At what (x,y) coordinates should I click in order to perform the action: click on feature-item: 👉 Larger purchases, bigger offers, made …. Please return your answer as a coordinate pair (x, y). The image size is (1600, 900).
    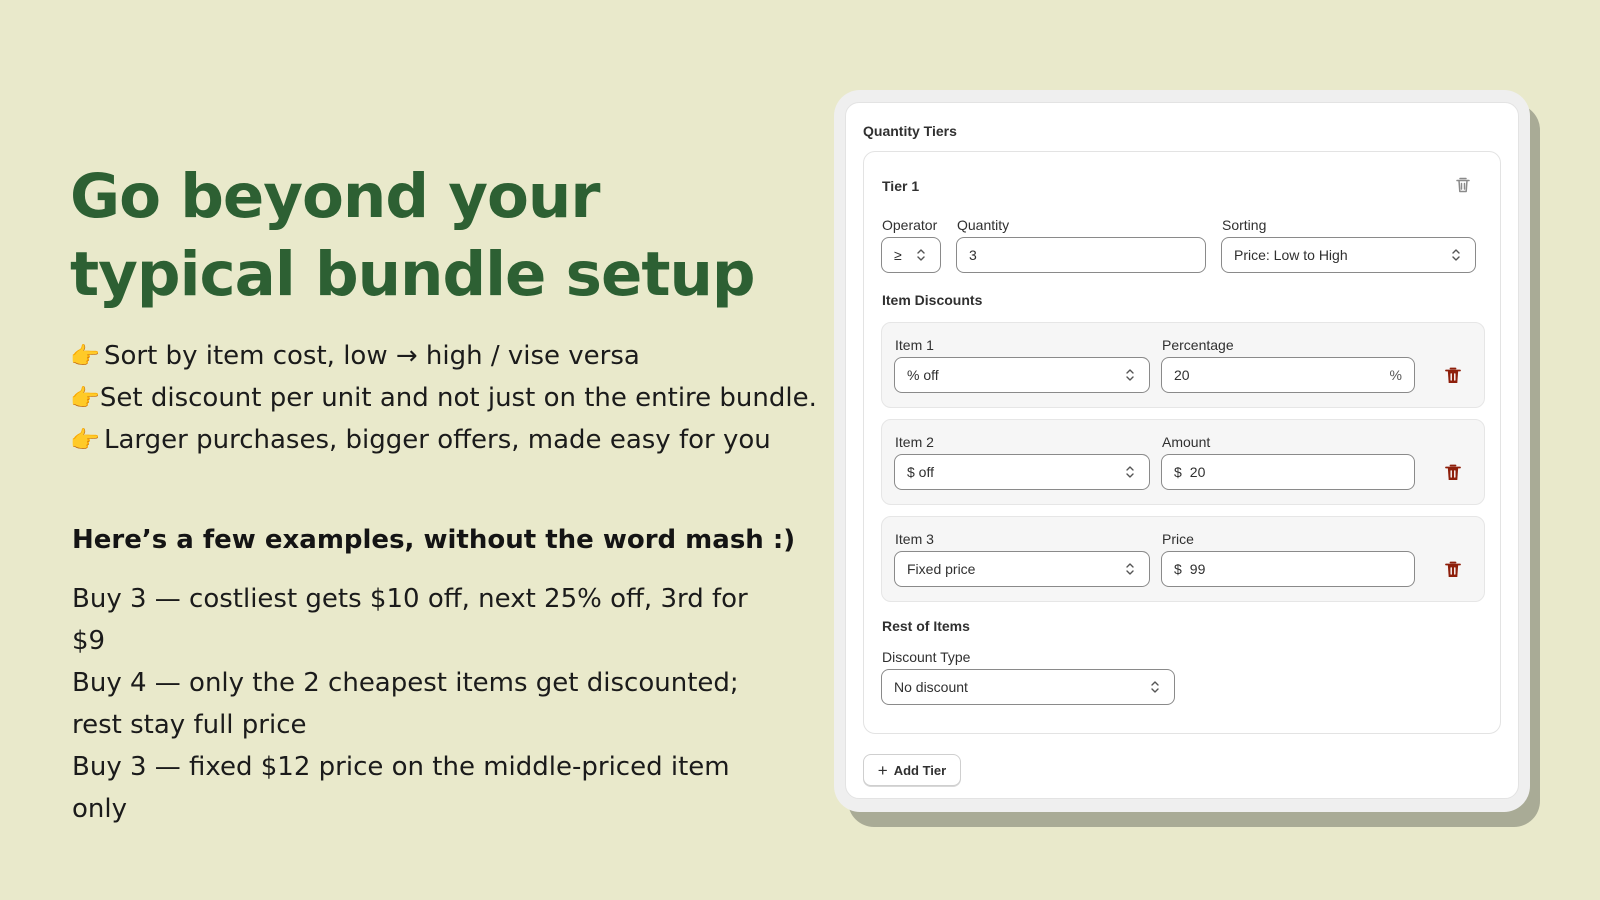
    Looking at the image, I should click on (440, 440).